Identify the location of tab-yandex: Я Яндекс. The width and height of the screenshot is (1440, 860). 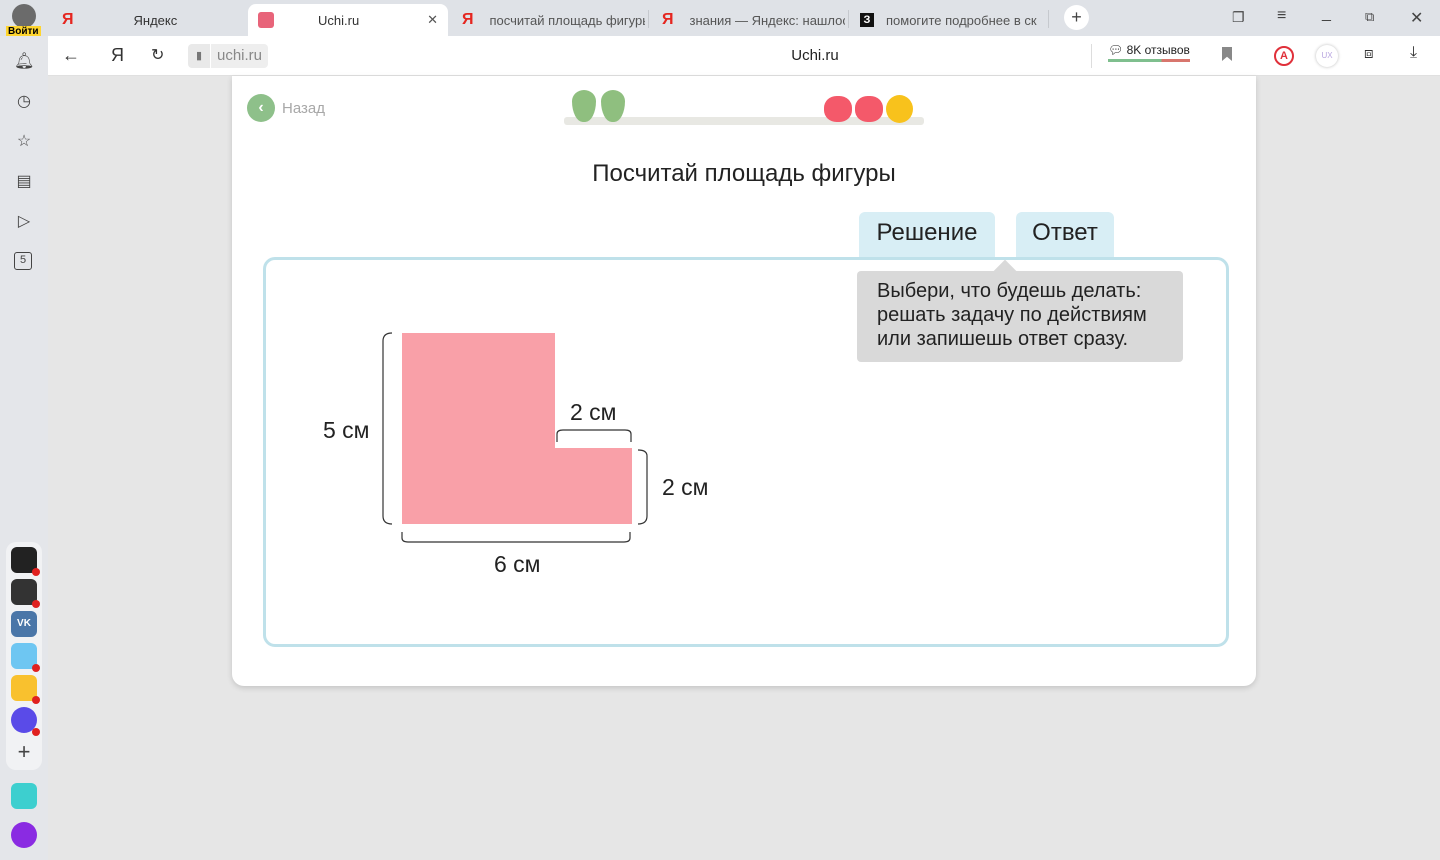
(148, 20).